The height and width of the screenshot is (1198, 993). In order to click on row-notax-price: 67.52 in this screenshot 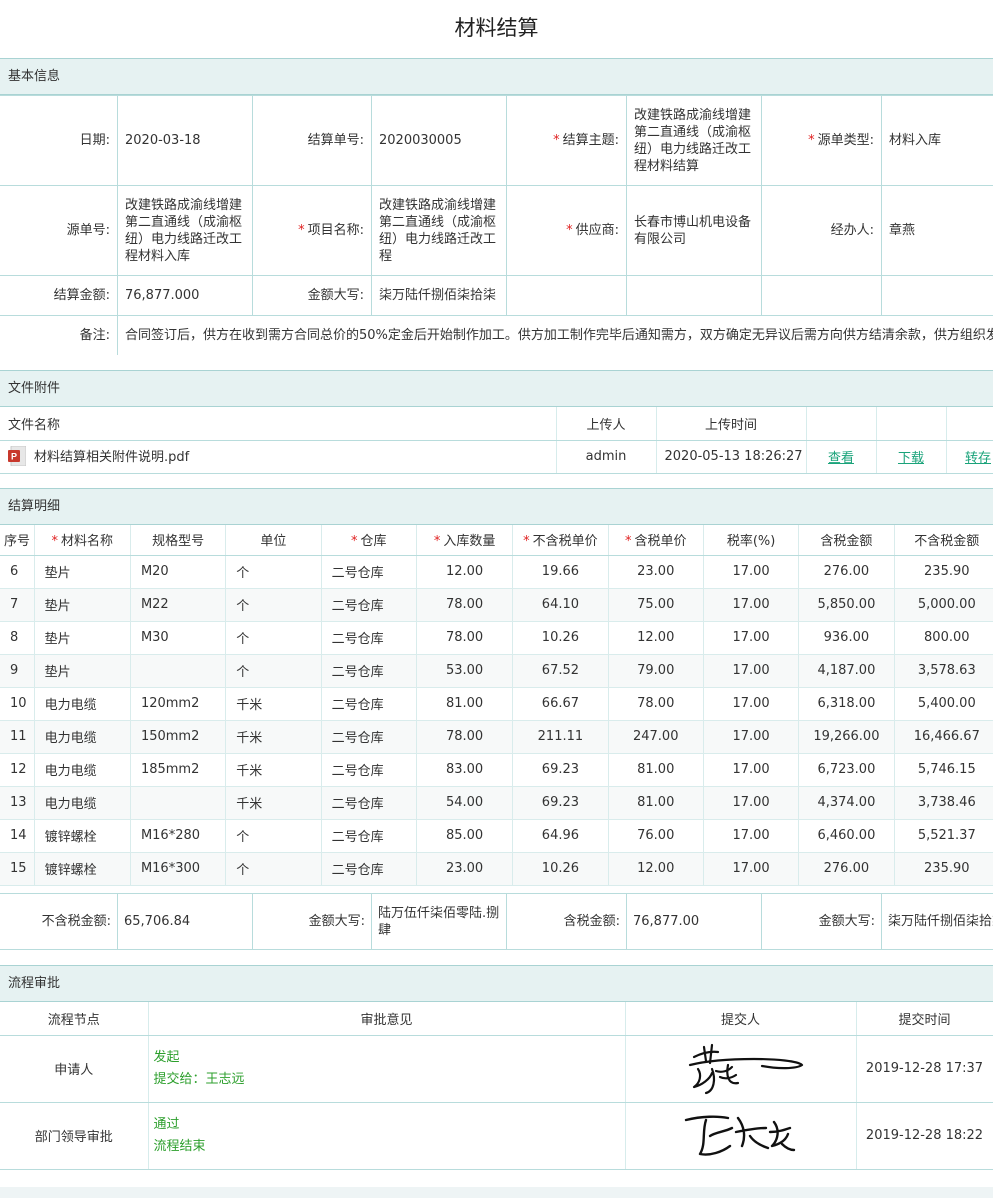, I will do `click(560, 671)`.